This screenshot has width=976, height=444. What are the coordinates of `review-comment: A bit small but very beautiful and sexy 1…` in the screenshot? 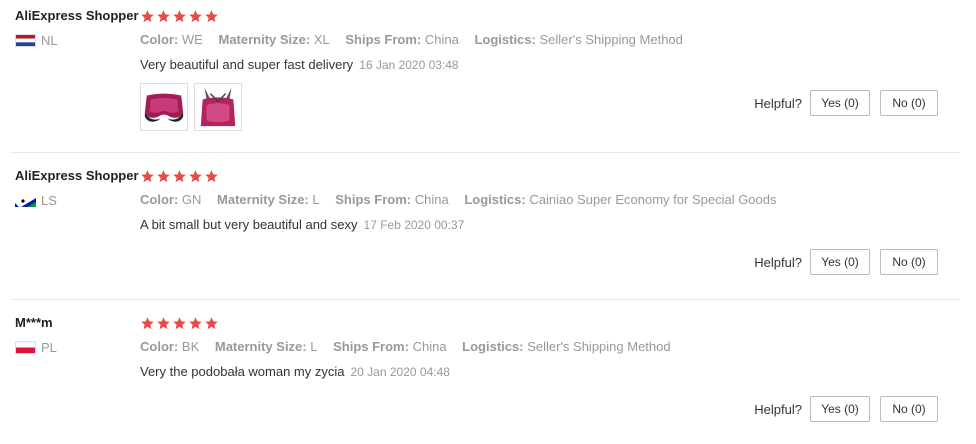 It's located at (302, 224).